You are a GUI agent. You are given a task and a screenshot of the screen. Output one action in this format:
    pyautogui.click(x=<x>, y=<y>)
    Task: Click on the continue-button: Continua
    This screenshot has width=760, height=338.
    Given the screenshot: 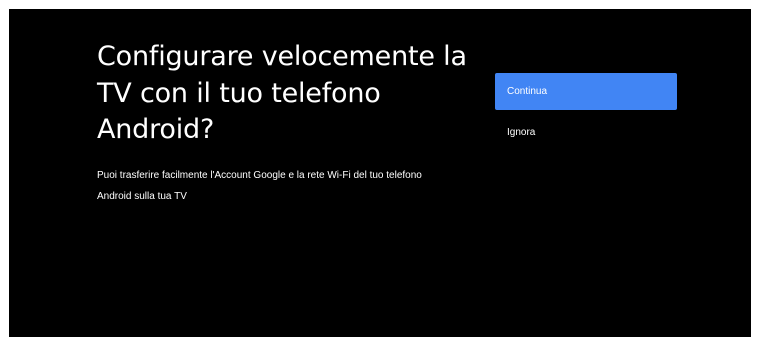 What is the action you would take?
    pyautogui.click(x=586, y=91)
    